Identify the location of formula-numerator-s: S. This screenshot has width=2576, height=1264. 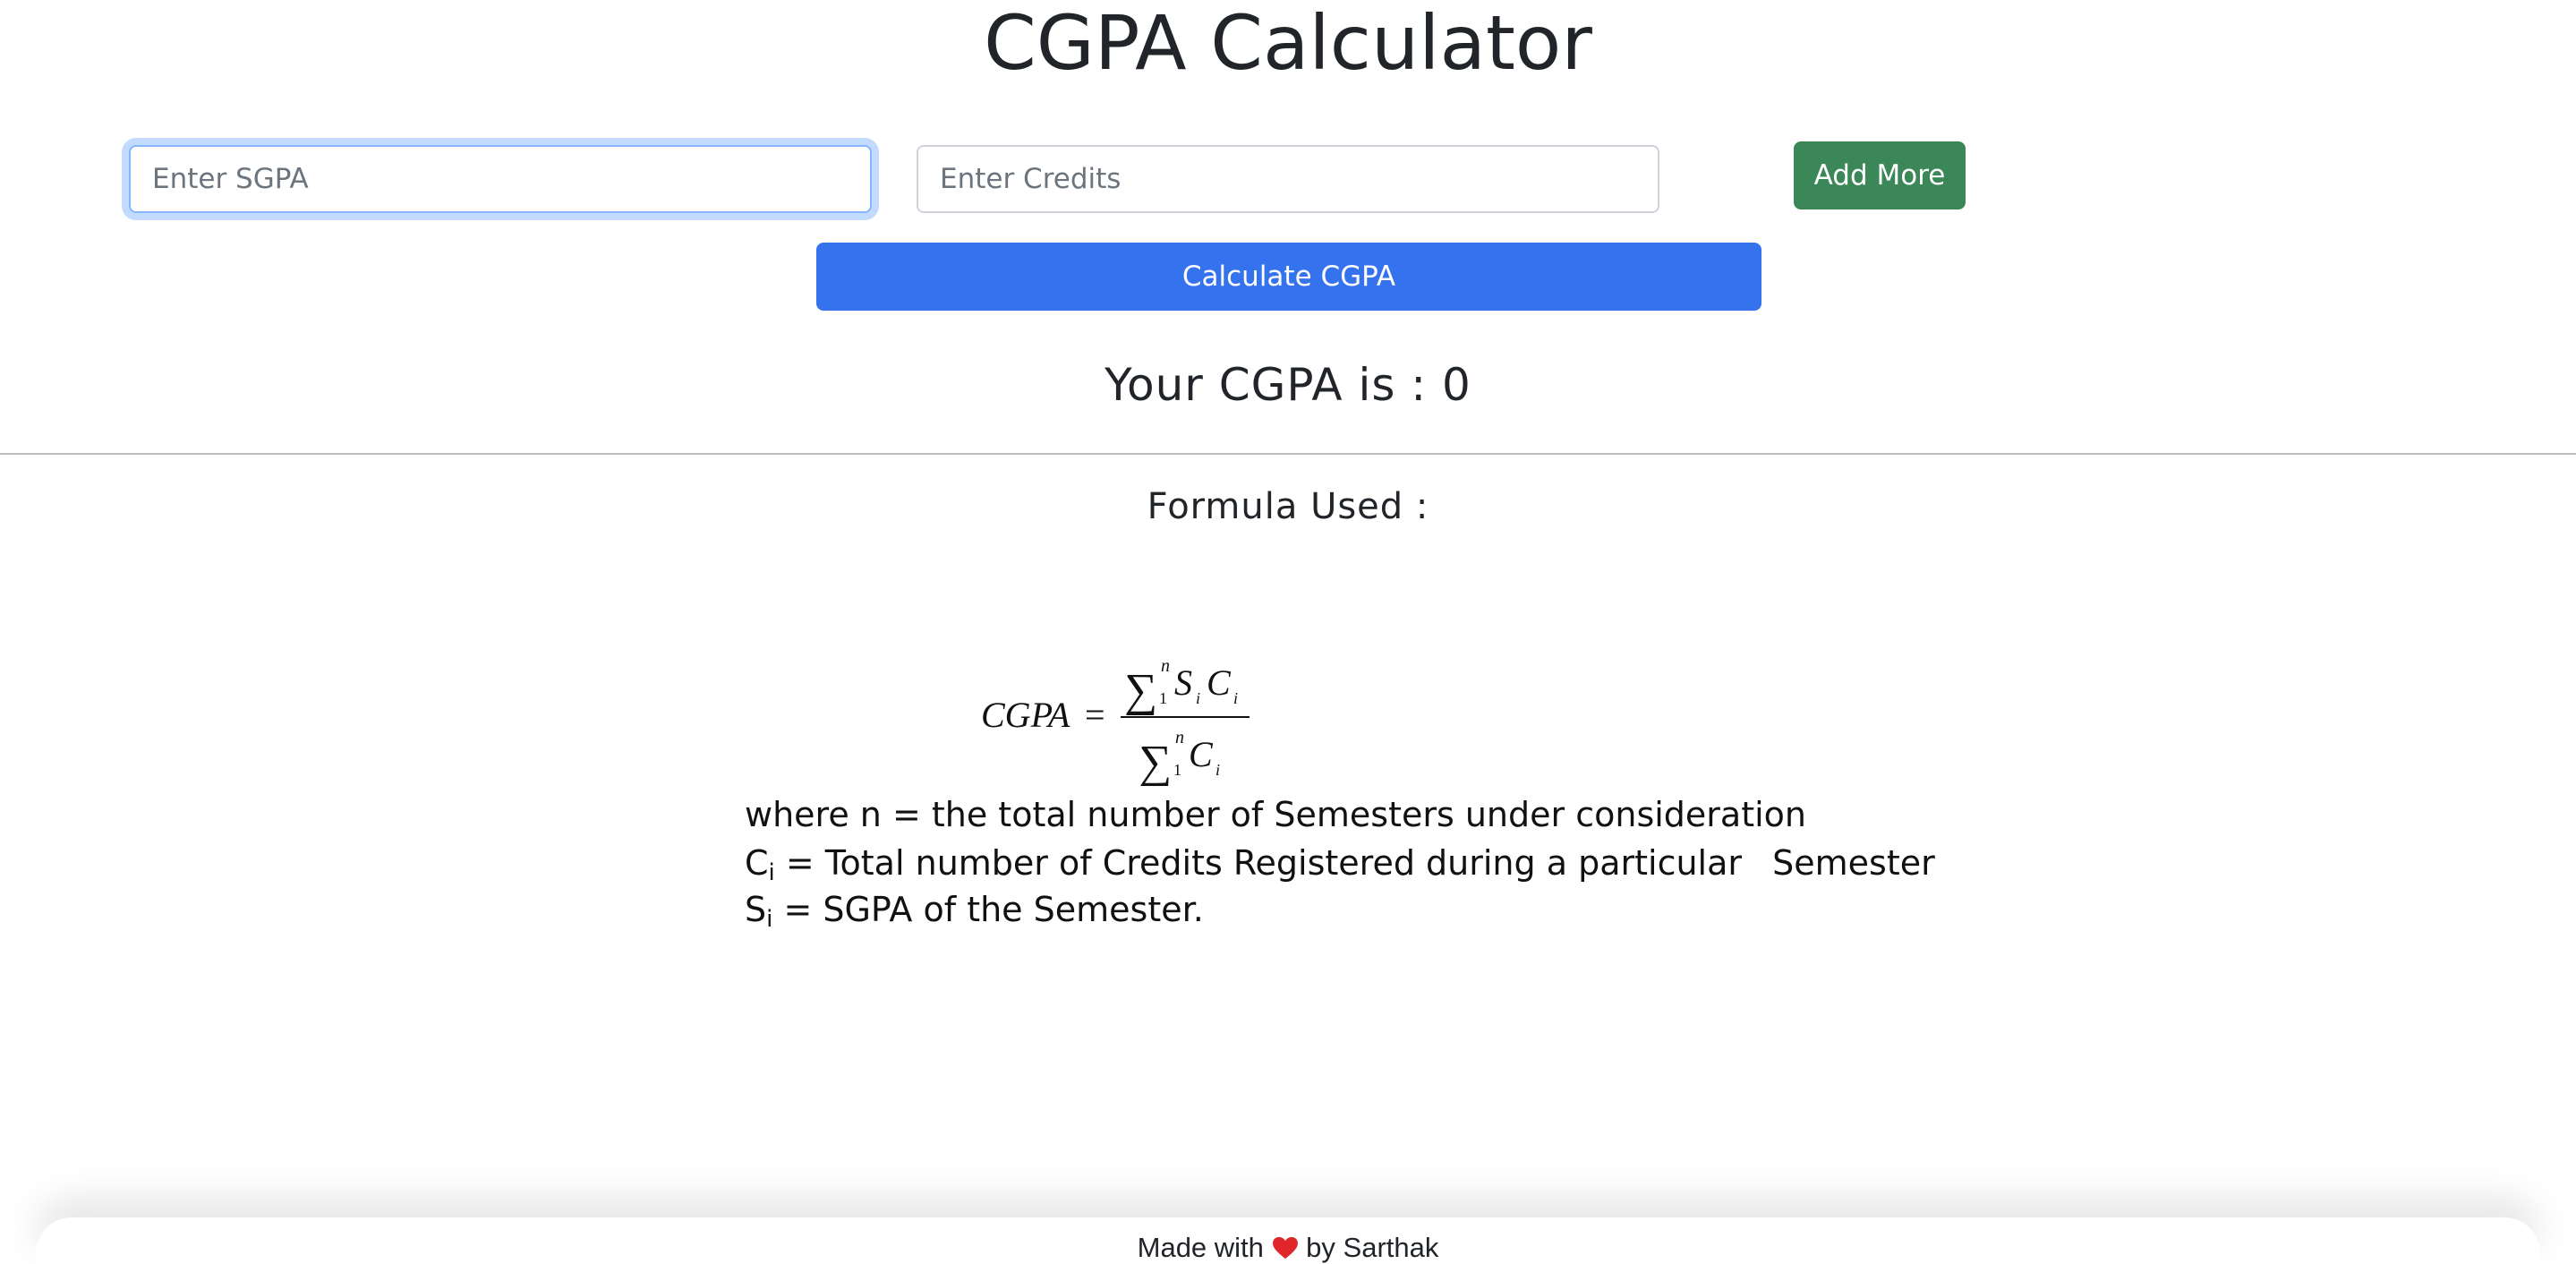
(1183, 682).